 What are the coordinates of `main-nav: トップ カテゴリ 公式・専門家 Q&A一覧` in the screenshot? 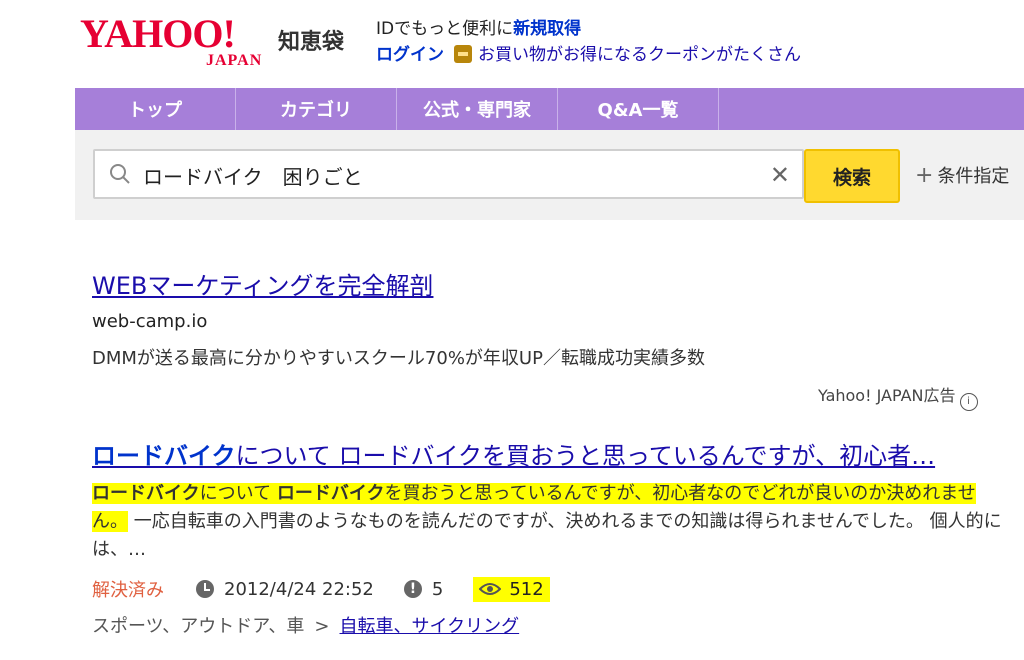 It's located at (549, 109).